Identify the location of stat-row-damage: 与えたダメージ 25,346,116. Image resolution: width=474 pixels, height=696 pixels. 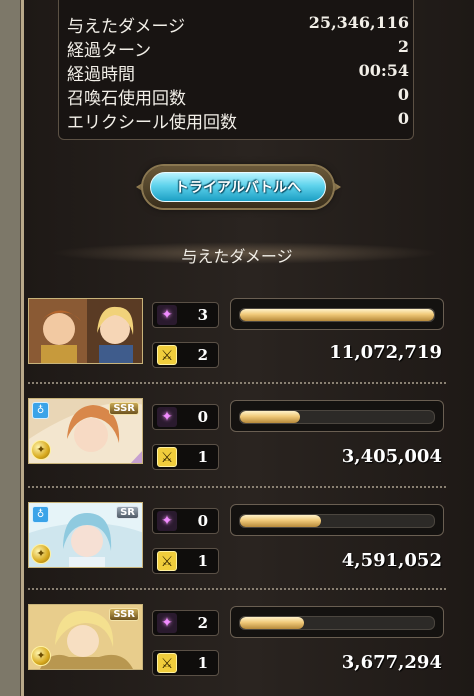
(238, 24).